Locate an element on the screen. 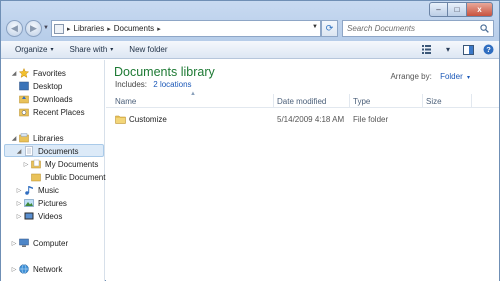 The image size is (500, 281). new-folder-label: New folder is located at coordinates (148, 49).